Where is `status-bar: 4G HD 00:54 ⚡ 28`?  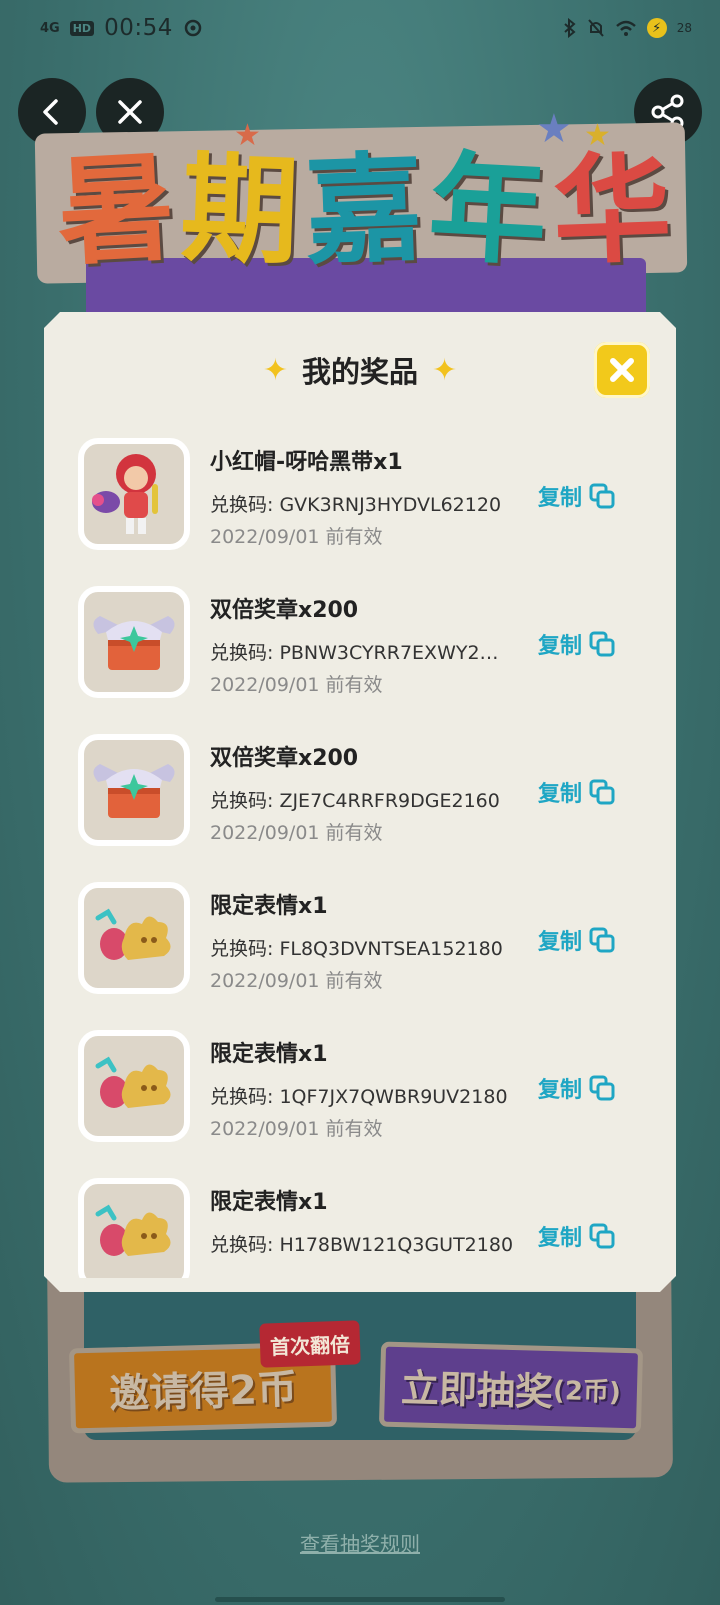 status-bar: 4G HD 00:54 ⚡ 28 is located at coordinates (360, 28).